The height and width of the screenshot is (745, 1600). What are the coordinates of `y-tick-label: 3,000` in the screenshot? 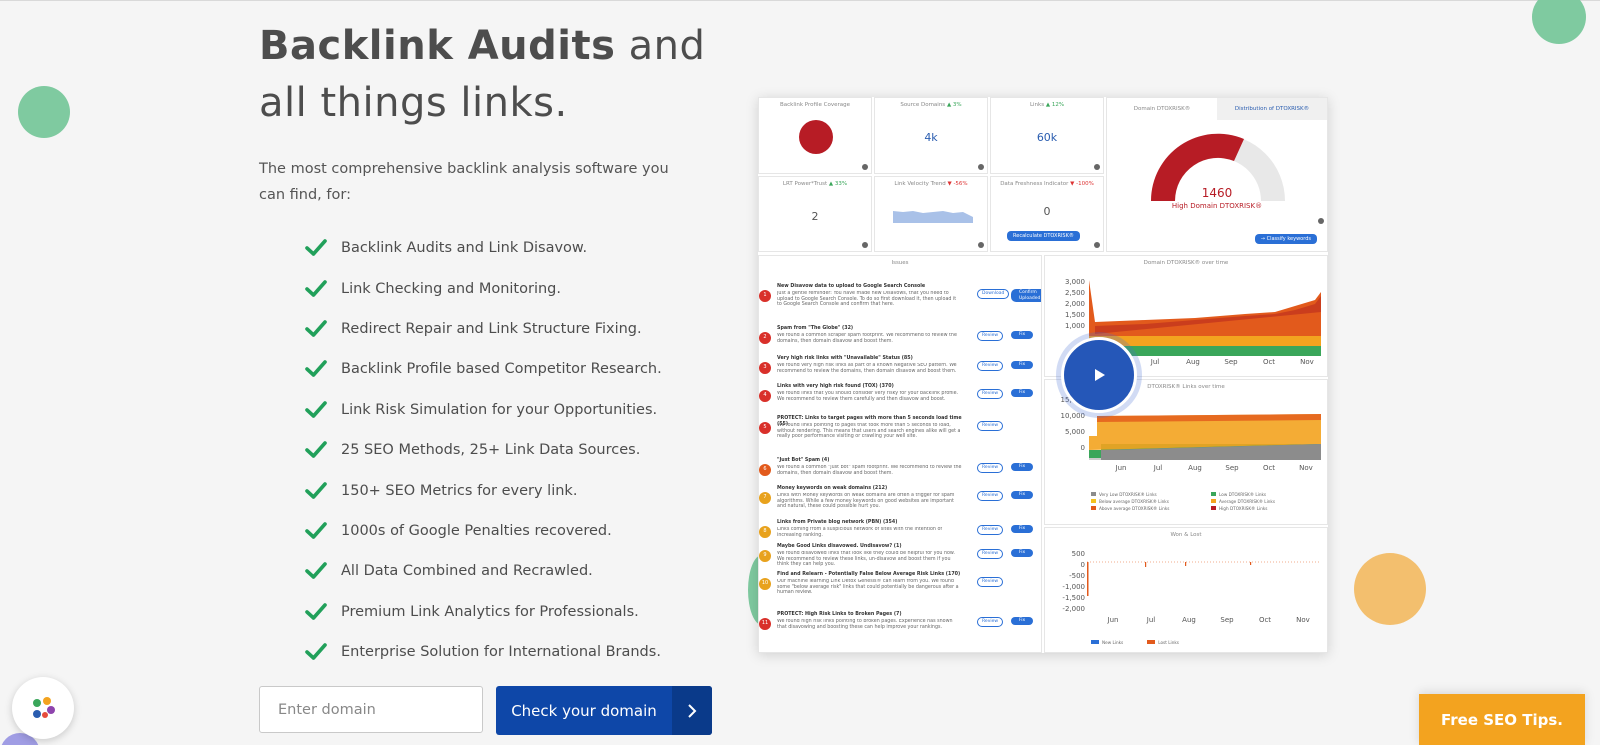 It's located at (1075, 282).